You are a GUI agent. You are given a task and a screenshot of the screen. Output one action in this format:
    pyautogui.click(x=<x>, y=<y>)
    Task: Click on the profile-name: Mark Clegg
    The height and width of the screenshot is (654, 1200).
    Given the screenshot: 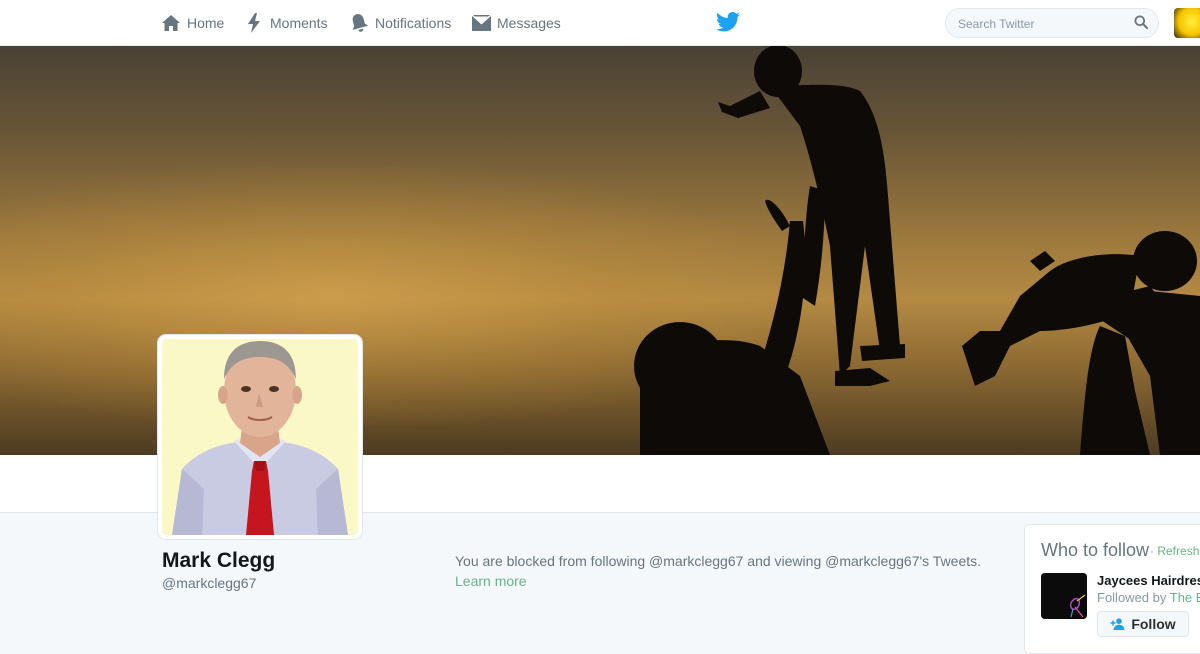 What is the action you would take?
    pyautogui.click(x=219, y=560)
    